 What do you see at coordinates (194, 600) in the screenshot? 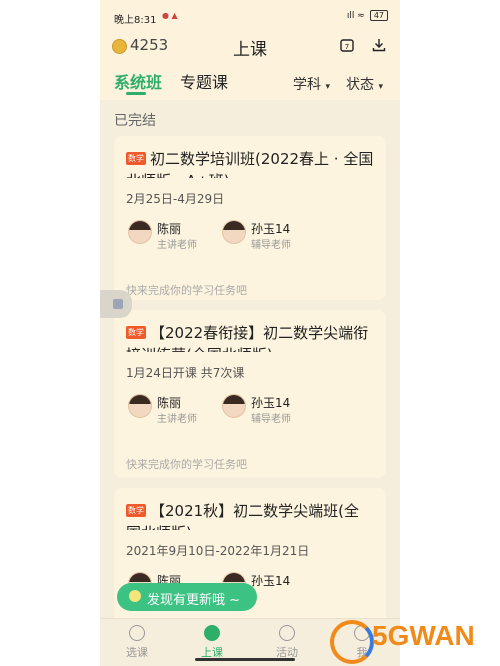
I see `toast-text: 发现有更新哦 ~` at bounding box center [194, 600].